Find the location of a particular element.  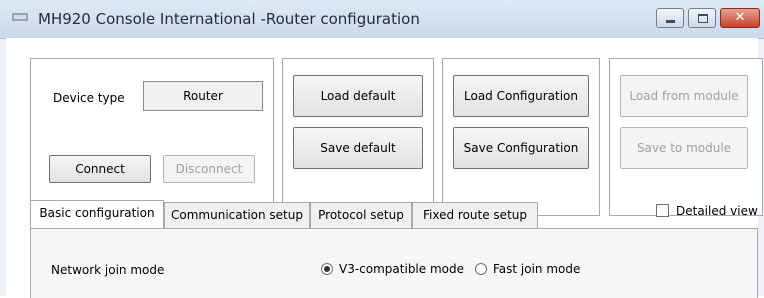

save-to-module-button: Save to module is located at coordinates (684, 148).